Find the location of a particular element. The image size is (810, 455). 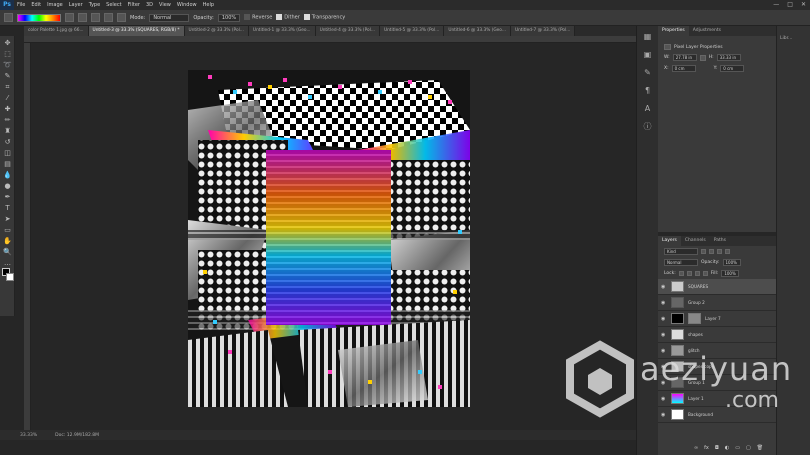

eraser-tool-icon: ◫ is located at coordinates (7, 153).